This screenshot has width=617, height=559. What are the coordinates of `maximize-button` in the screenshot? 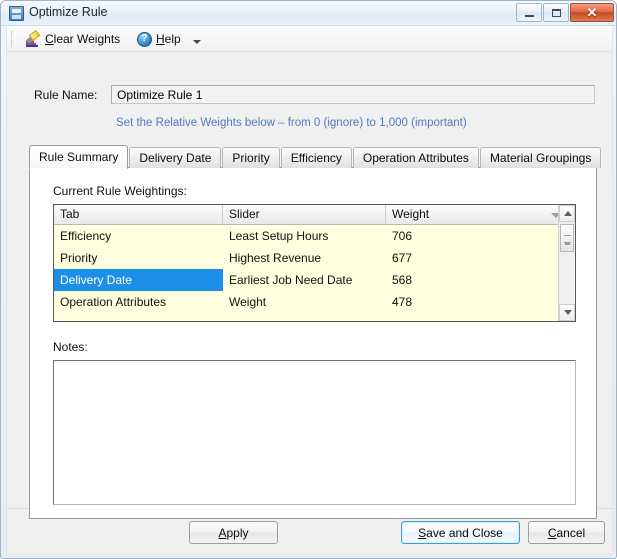 It's located at (556, 12).